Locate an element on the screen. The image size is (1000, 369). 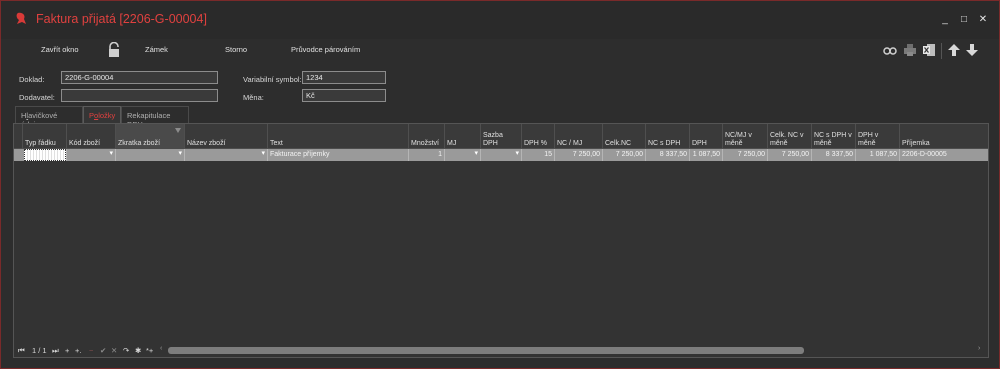
page-indicator: 1 / 1 is located at coordinates (39, 350).